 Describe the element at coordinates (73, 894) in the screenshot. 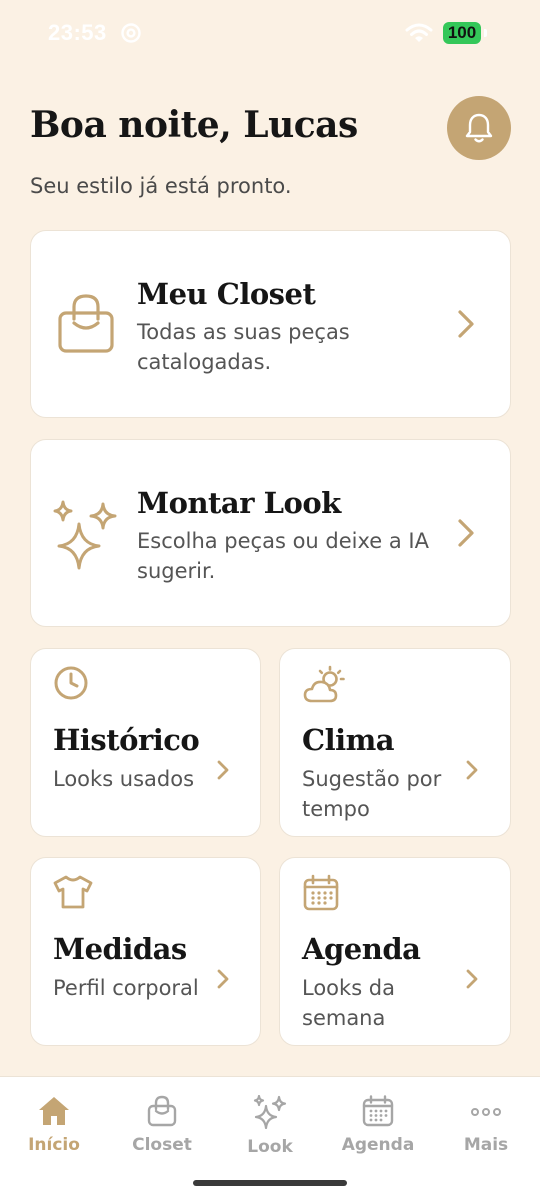

I see `tshirt-icon` at that location.